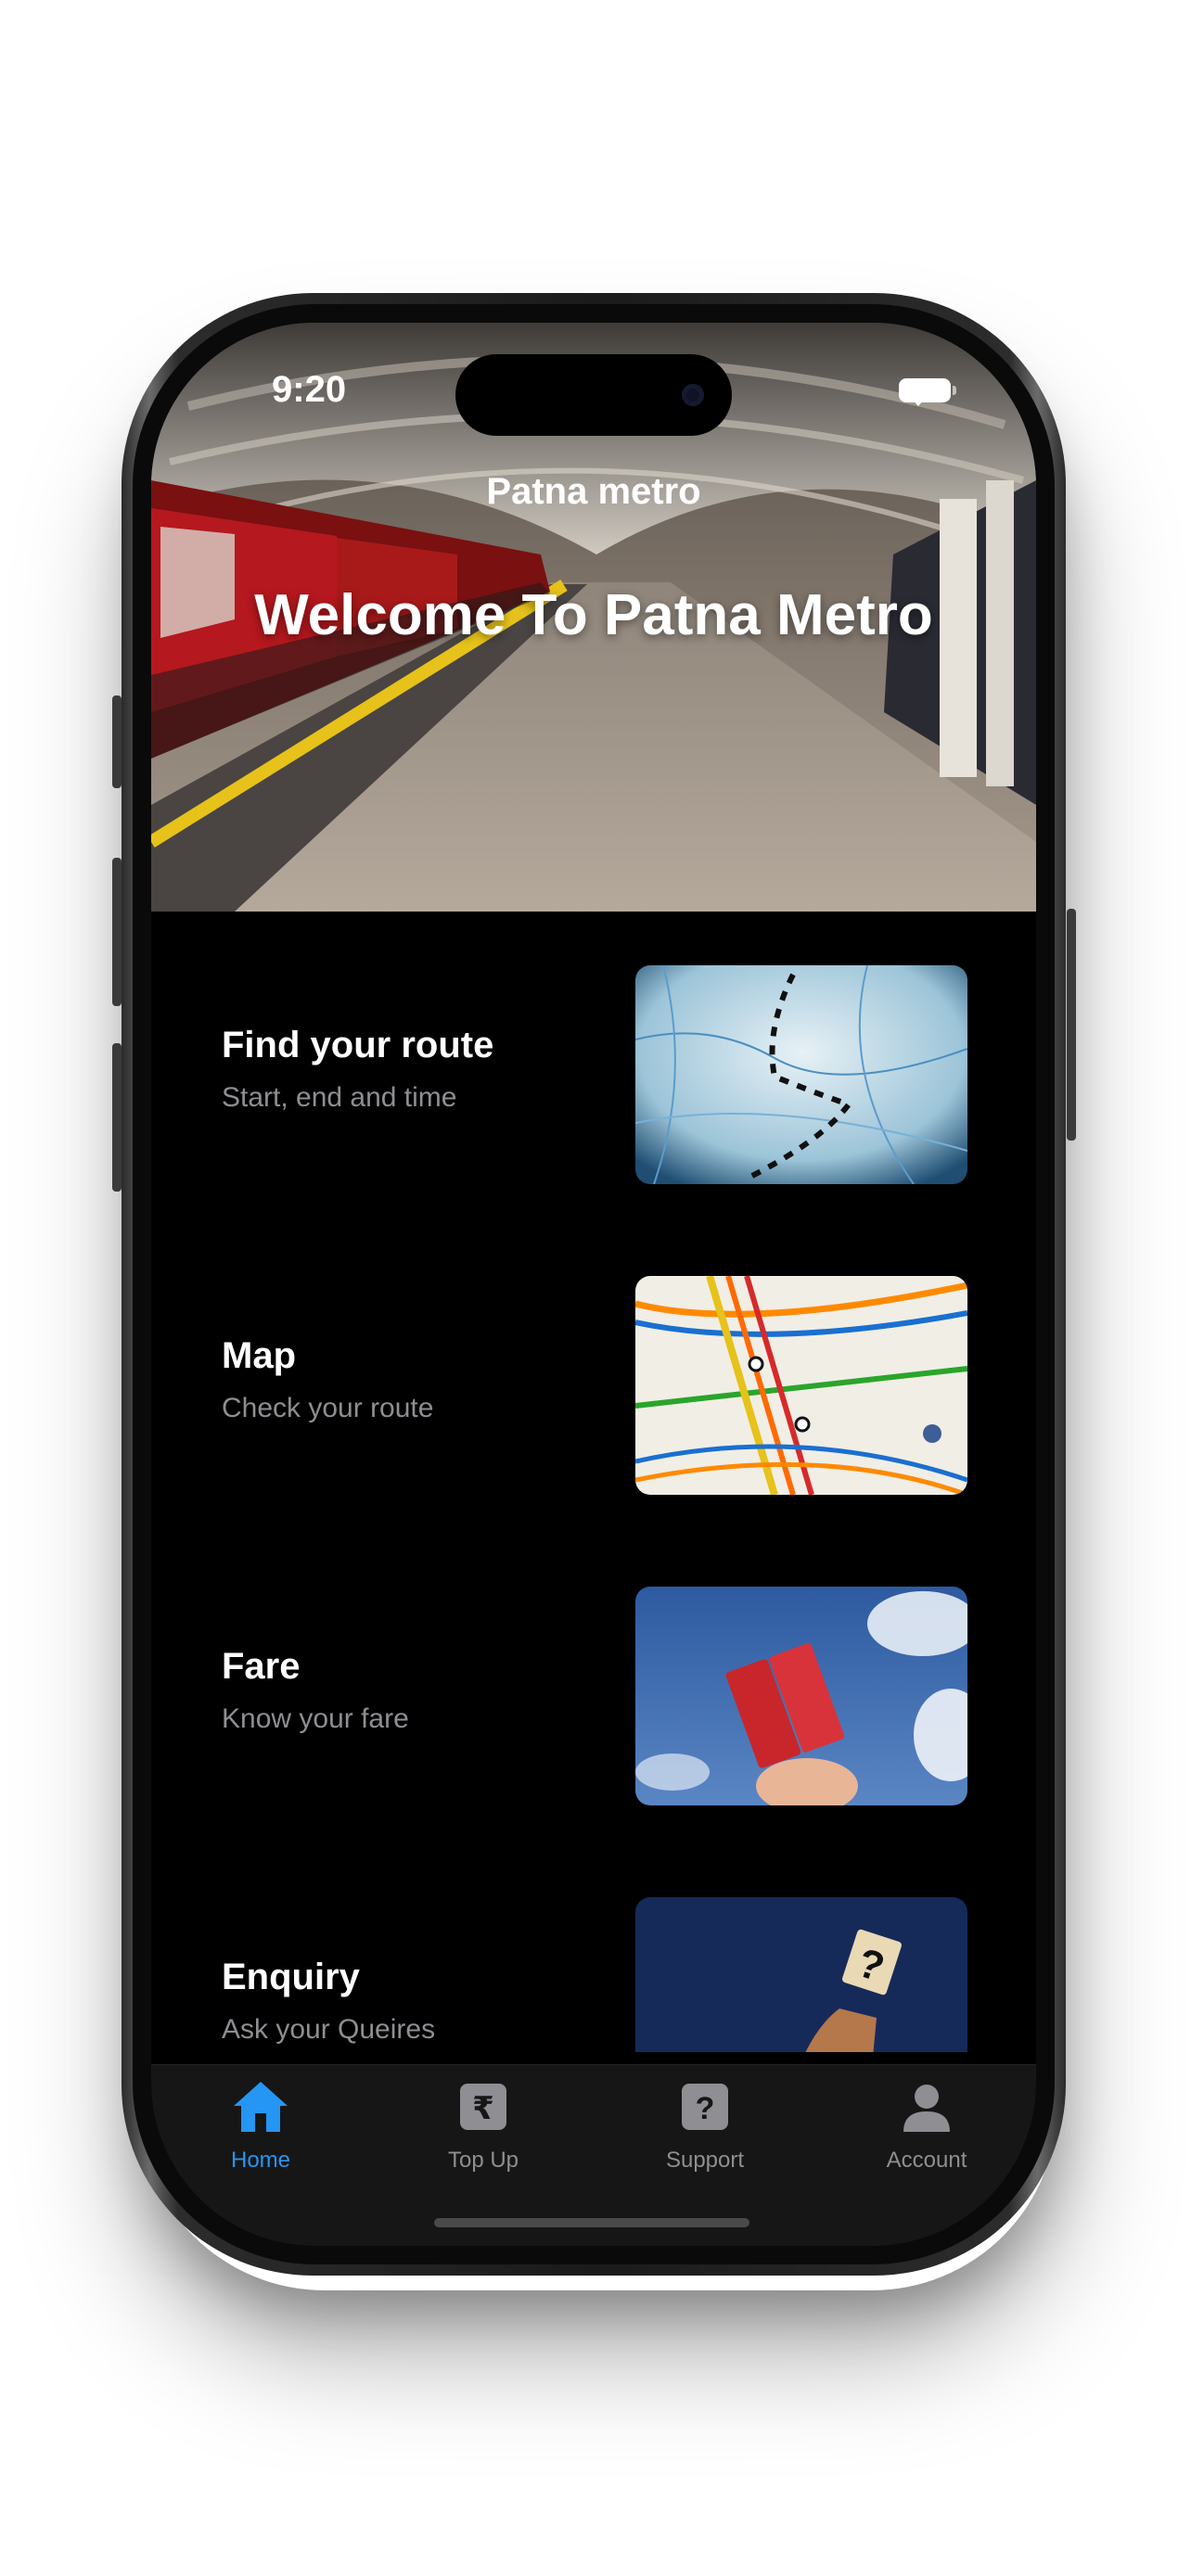 Image resolution: width=1191 pixels, height=2576 pixels. I want to click on tab-account: Account, so click(926, 2126).